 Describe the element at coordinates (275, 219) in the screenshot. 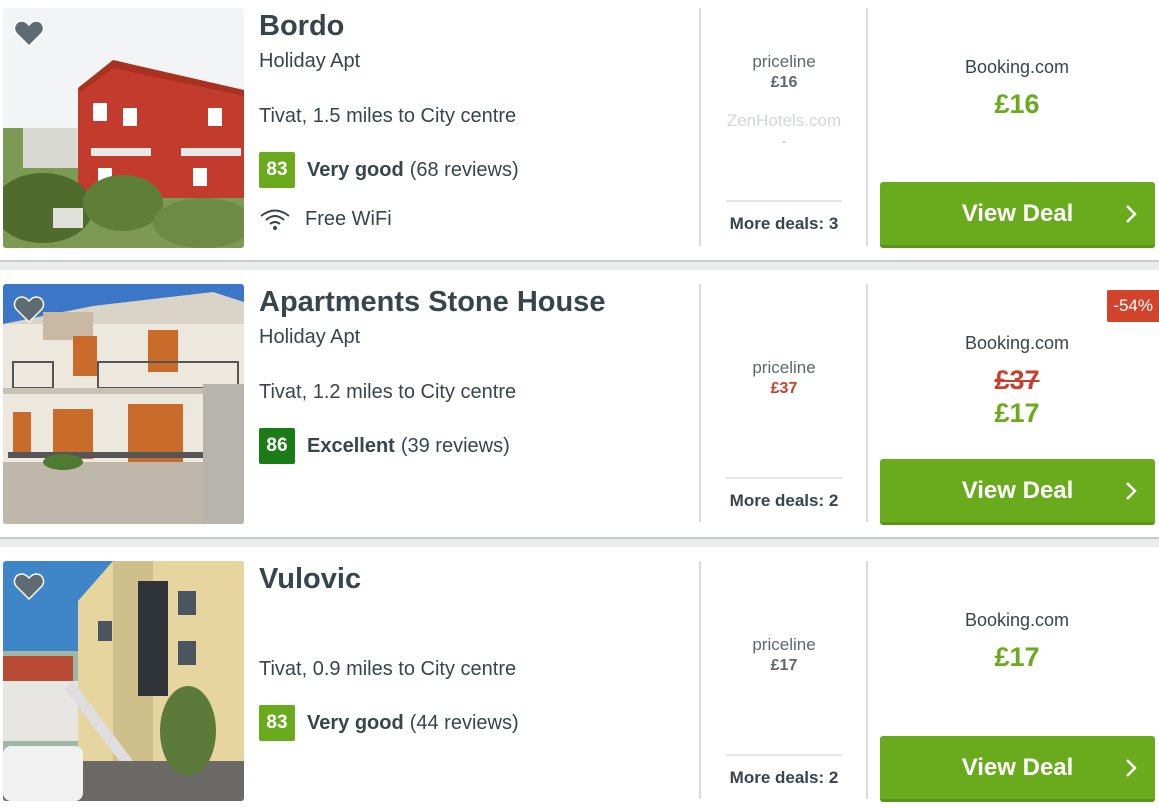

I see `wifi-icon` at that location.